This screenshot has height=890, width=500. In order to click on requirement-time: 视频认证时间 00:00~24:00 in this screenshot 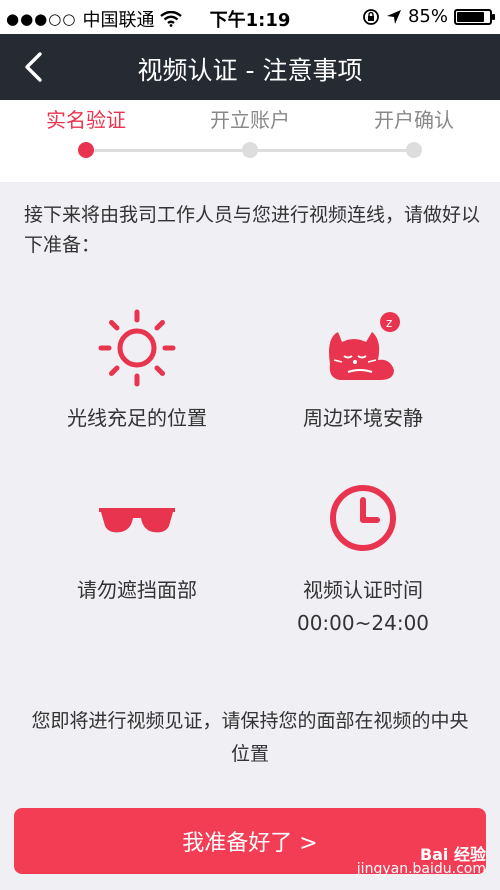, I will do `click(363, 557)`.